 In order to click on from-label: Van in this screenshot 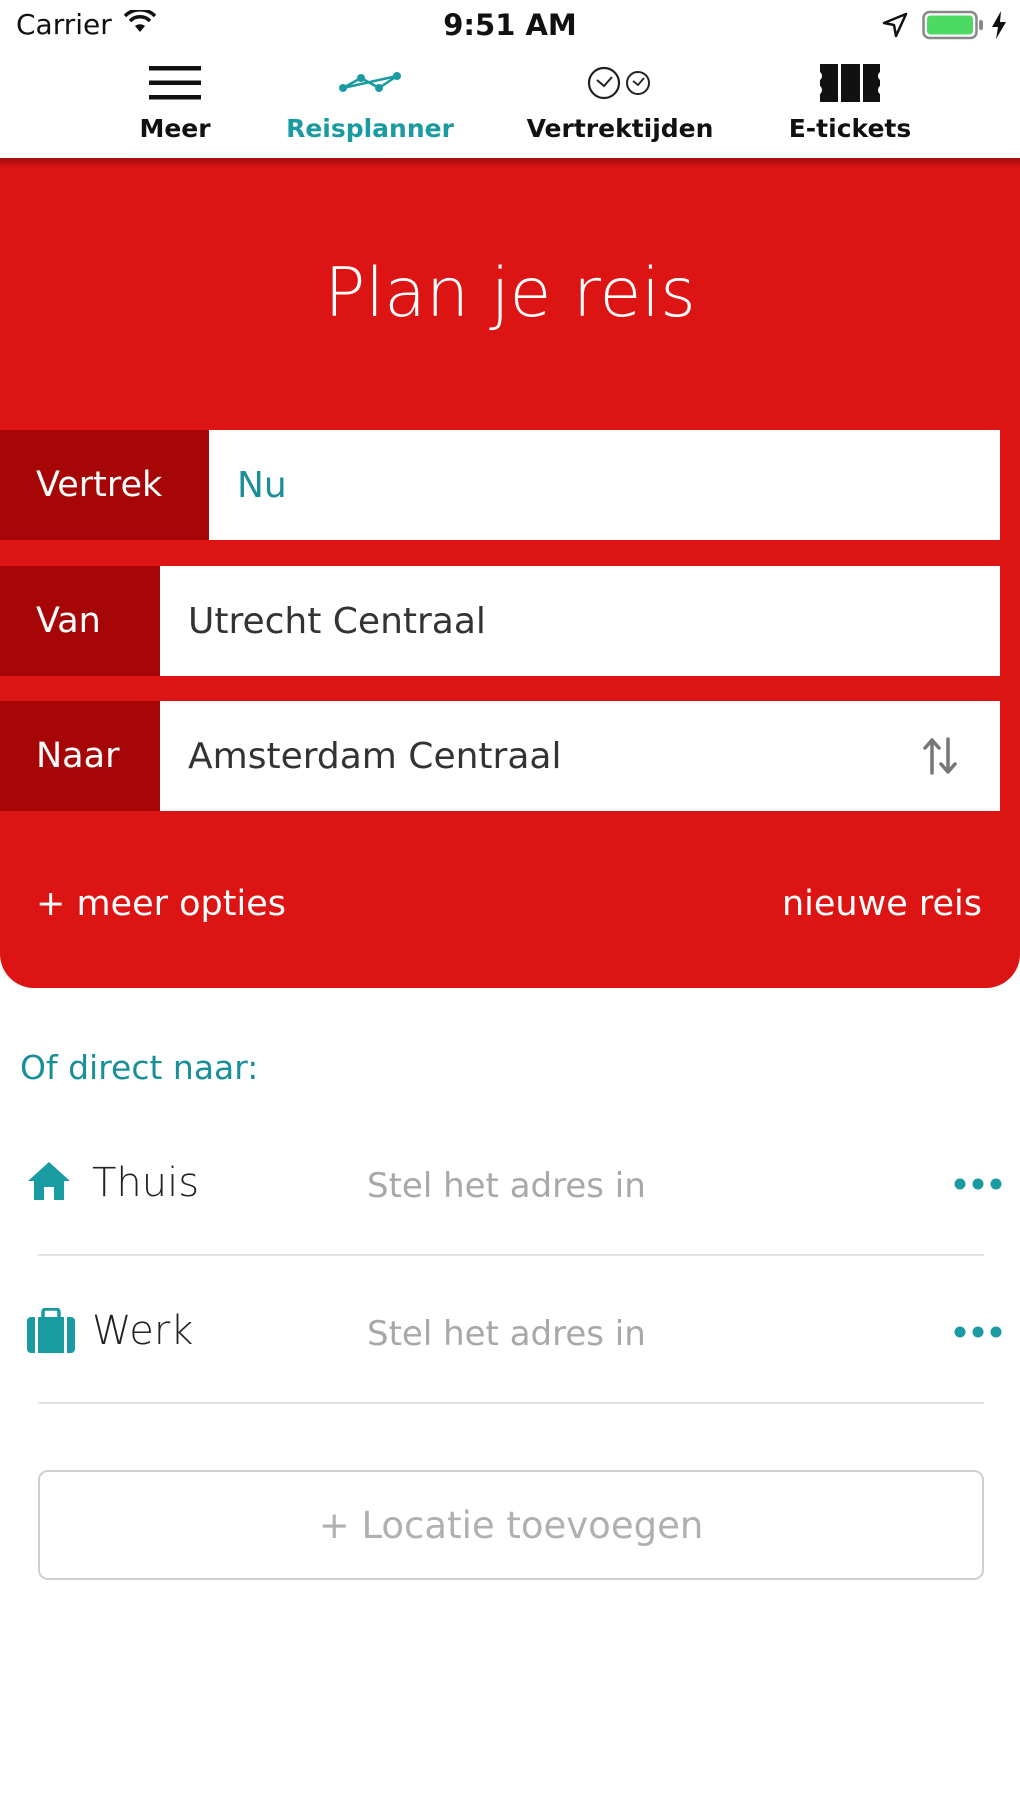, I will do `click(80, 621)`.